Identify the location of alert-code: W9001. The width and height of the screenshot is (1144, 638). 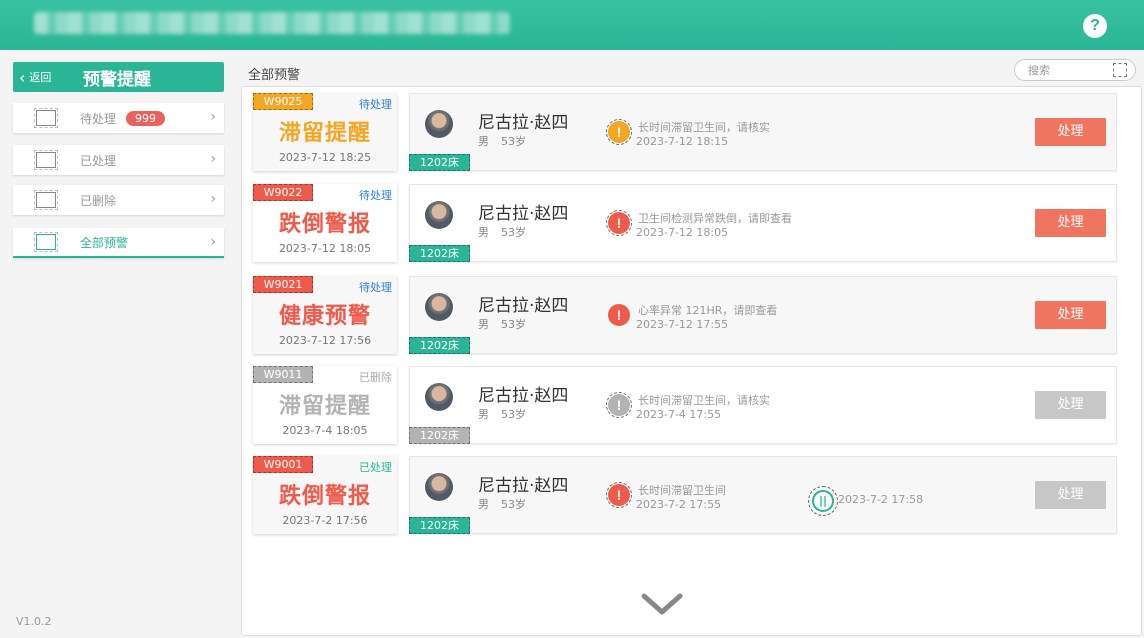
(283, 464).